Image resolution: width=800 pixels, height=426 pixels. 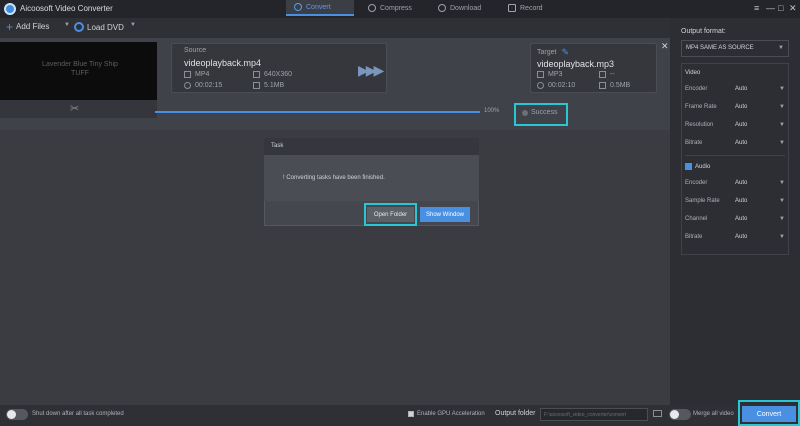 What do you see at coordinates (525, 112) in the screenshot?
I see `status-dot-icon` at bounding box center [525, 112].